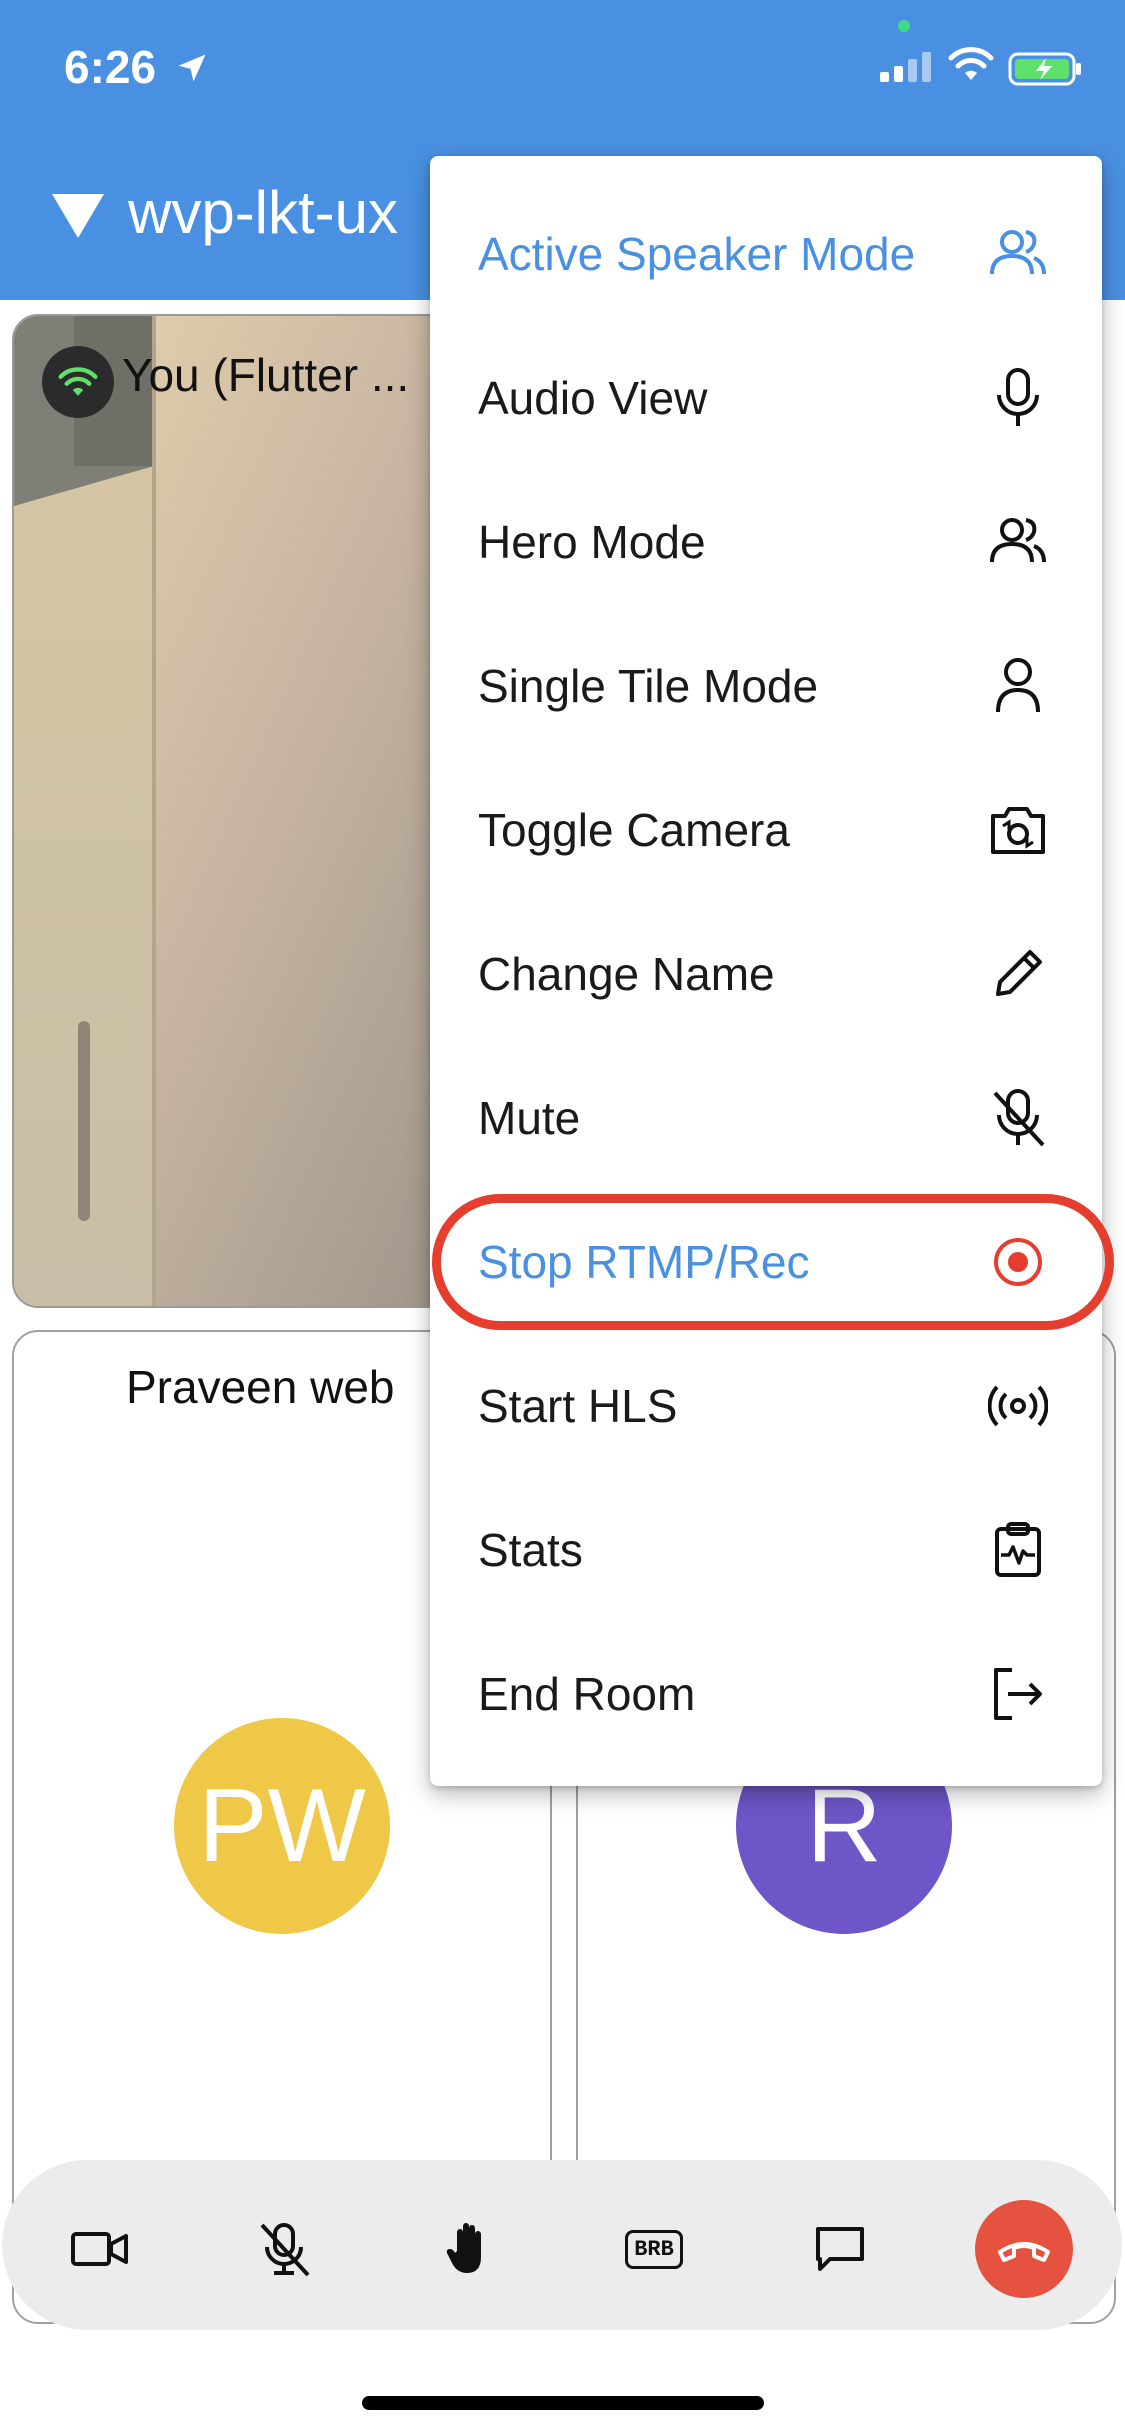 This screenshot has height=2436, width=1125. What do you see at coordinates (578, 1406) in the screenshot?
I see `menu-item-label: Start HLS` at bounding box center [578, 1406].